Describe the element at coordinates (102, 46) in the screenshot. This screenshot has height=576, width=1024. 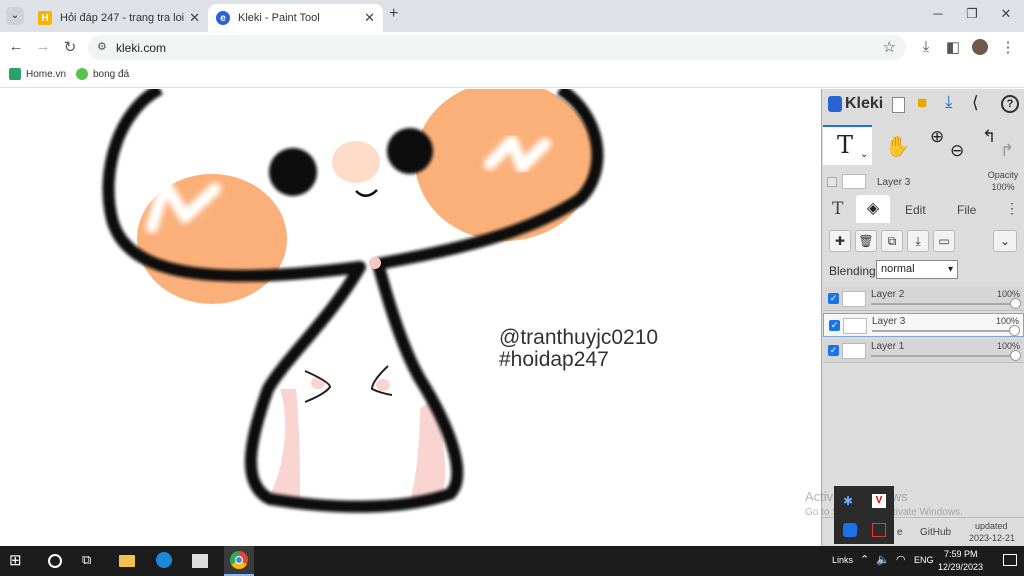
I see `site-info-icon: ⚙` at that location.